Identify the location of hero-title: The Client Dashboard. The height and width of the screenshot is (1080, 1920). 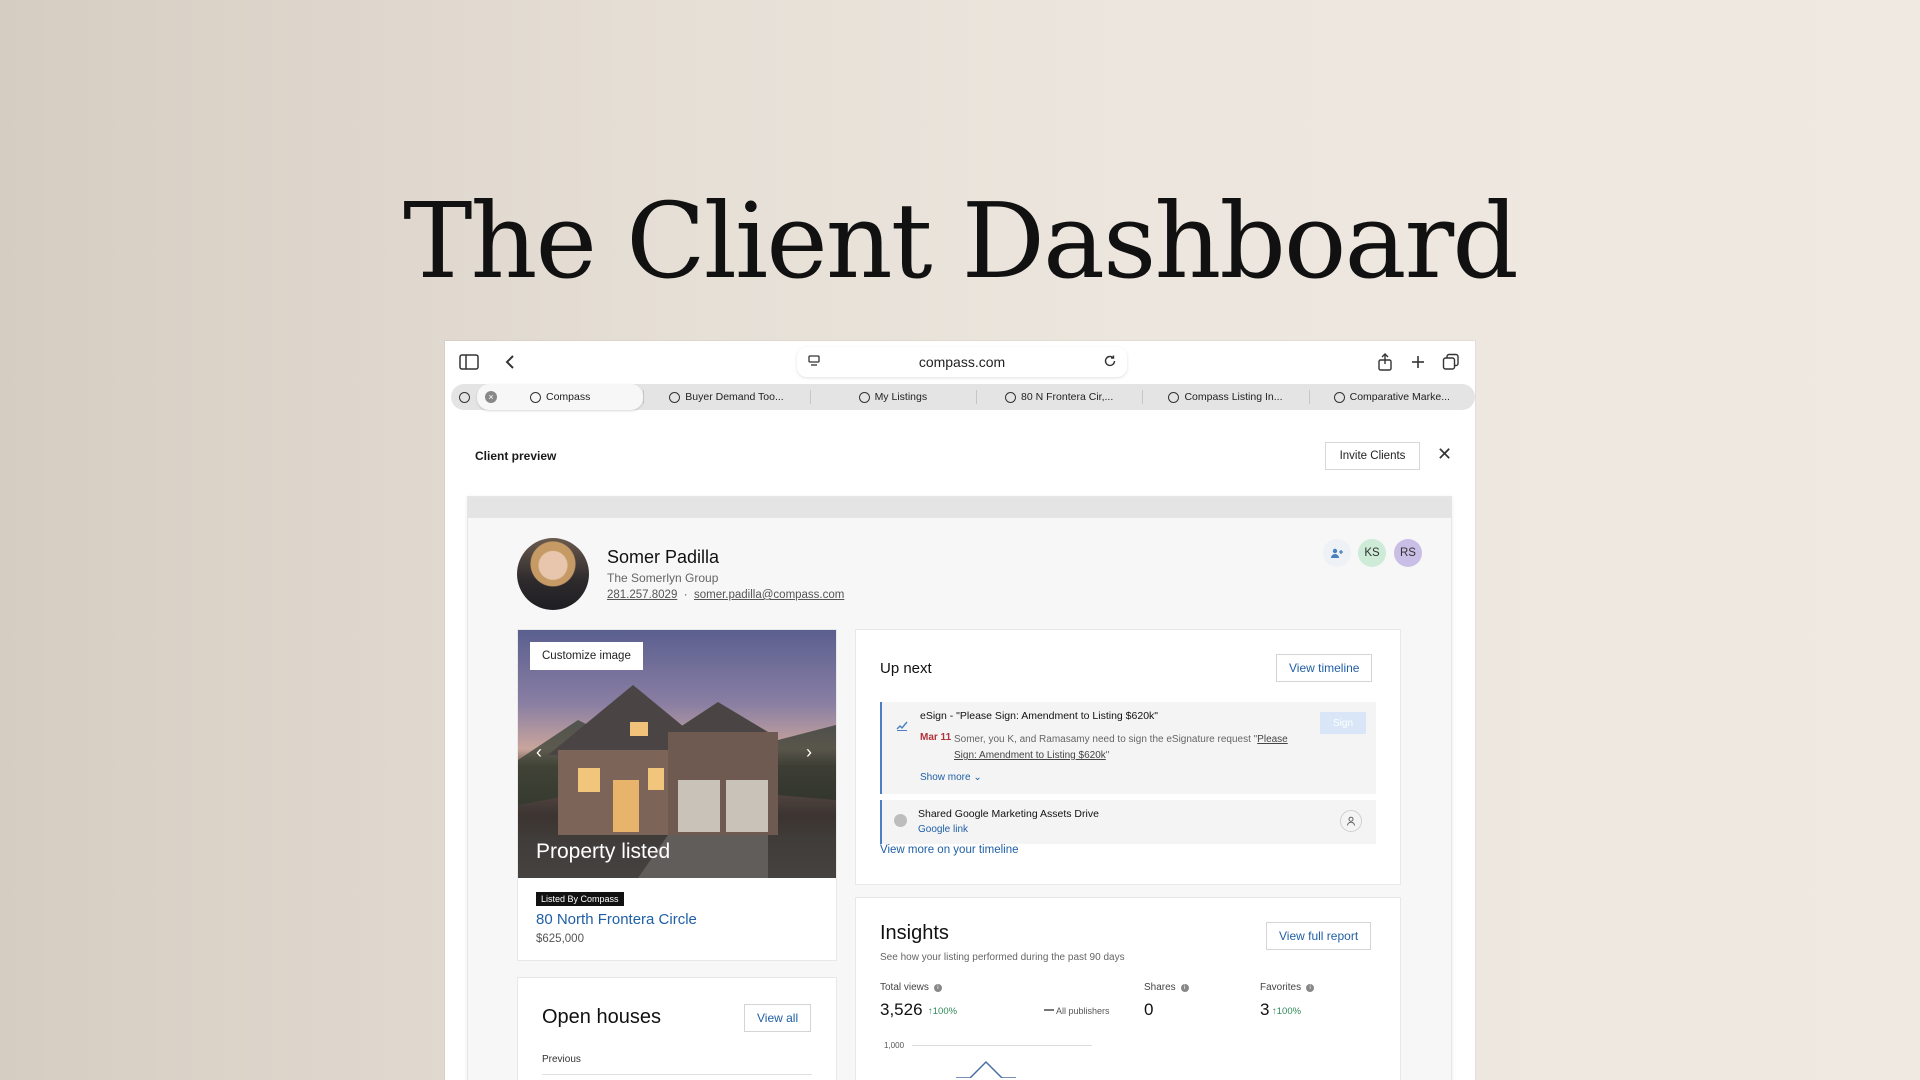
(961, 241).